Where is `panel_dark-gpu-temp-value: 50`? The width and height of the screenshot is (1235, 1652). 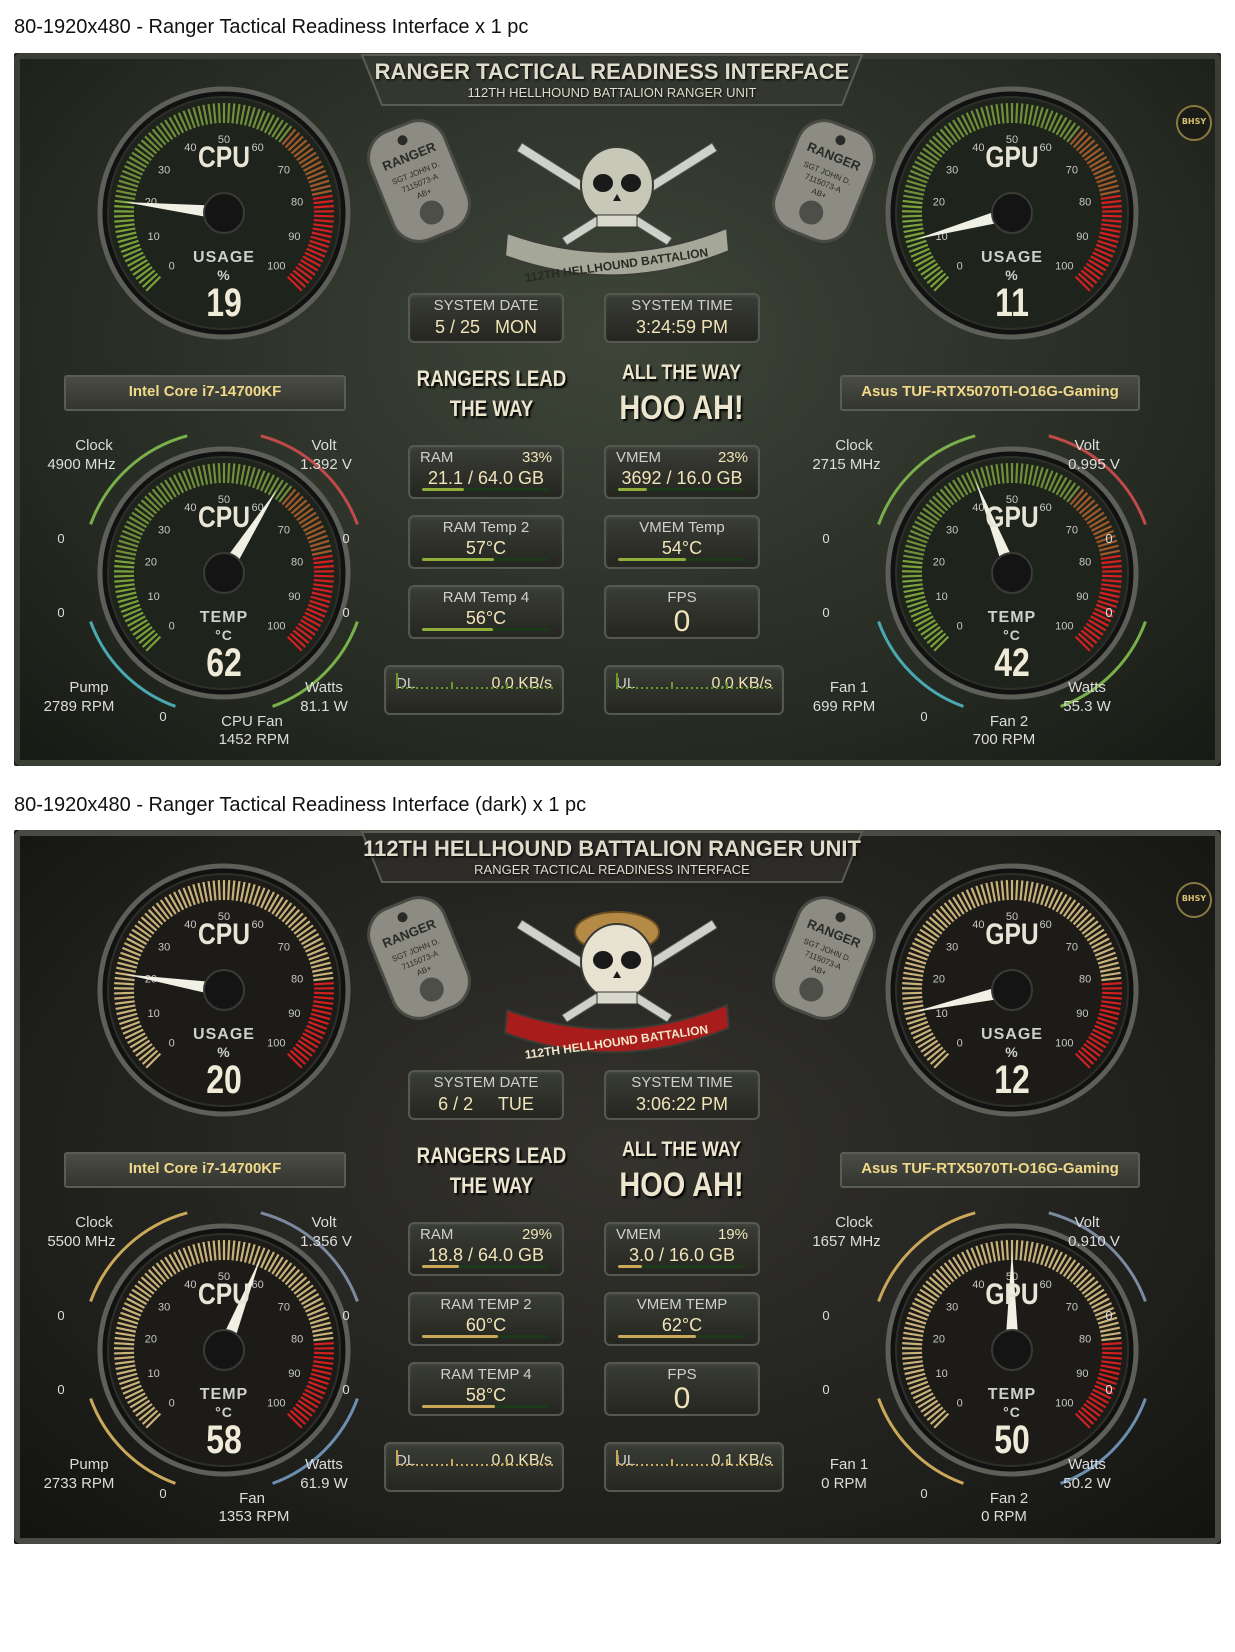 panel_dark-gpu-temp-value: 50 is located at coordinates (1012, 1440).